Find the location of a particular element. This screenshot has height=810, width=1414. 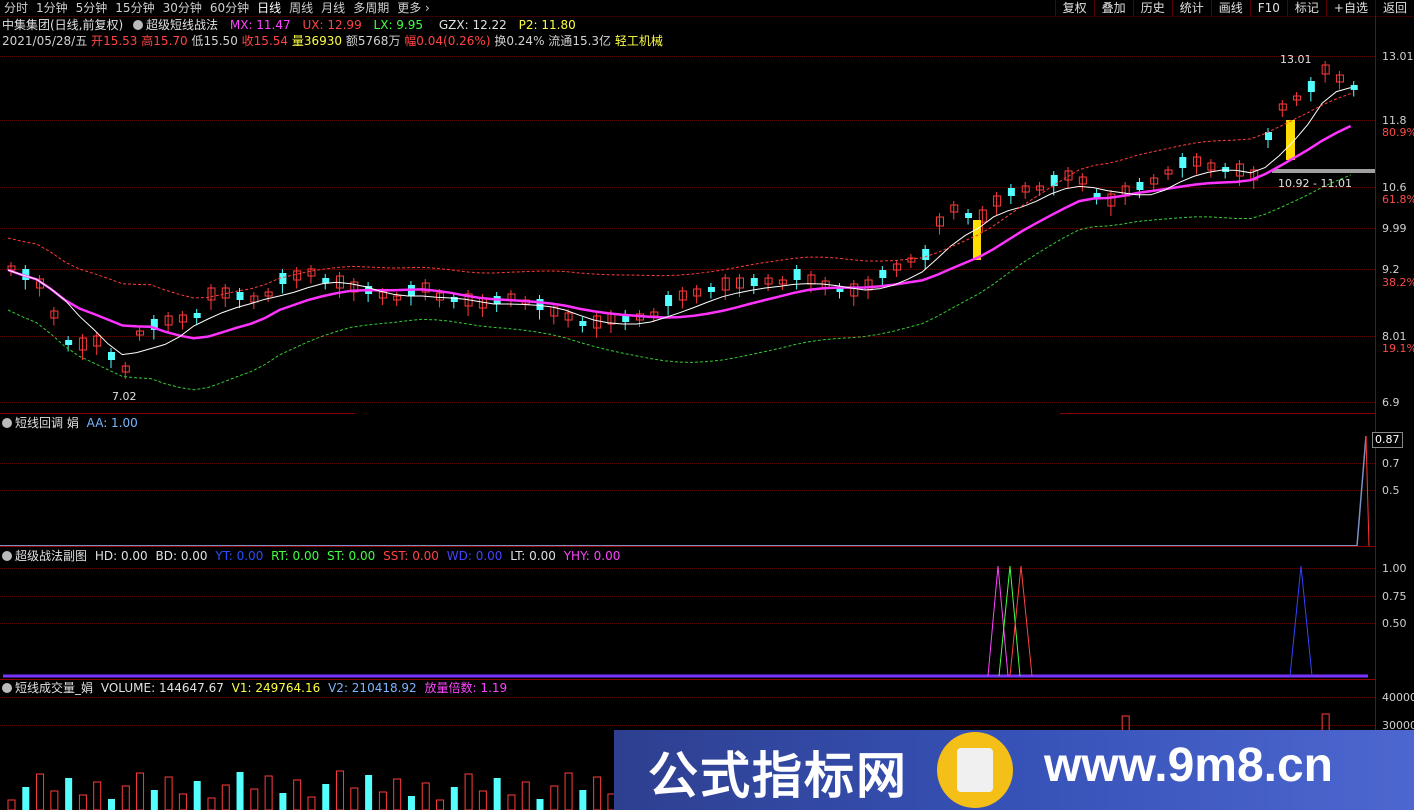

p3-tick: 0.75 is located at coordinates (1394, 596).